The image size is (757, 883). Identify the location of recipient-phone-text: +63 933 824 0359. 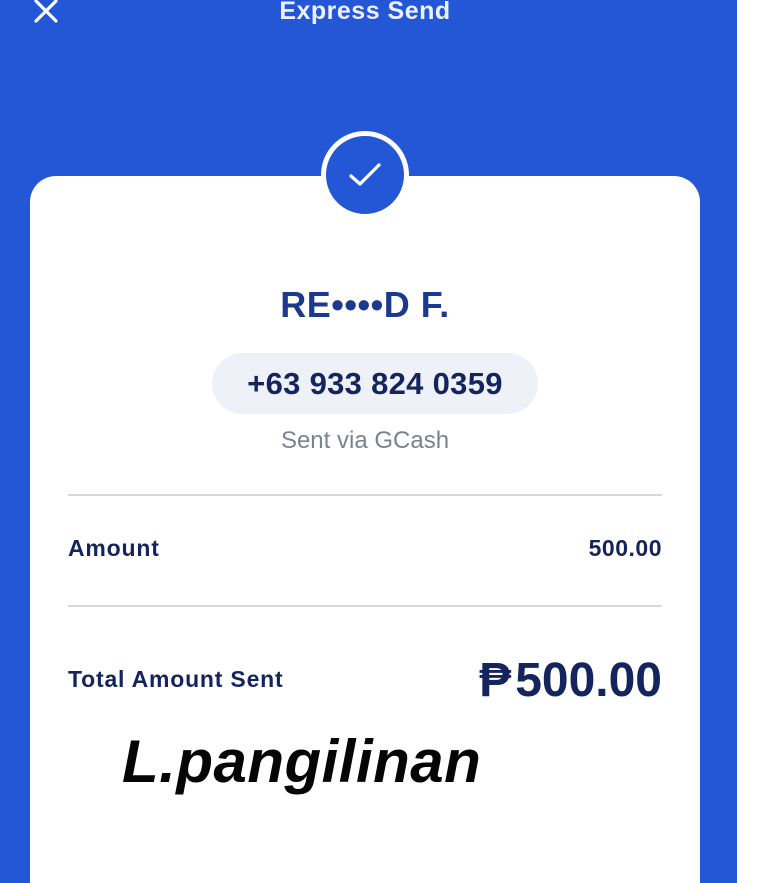
(375, 383).